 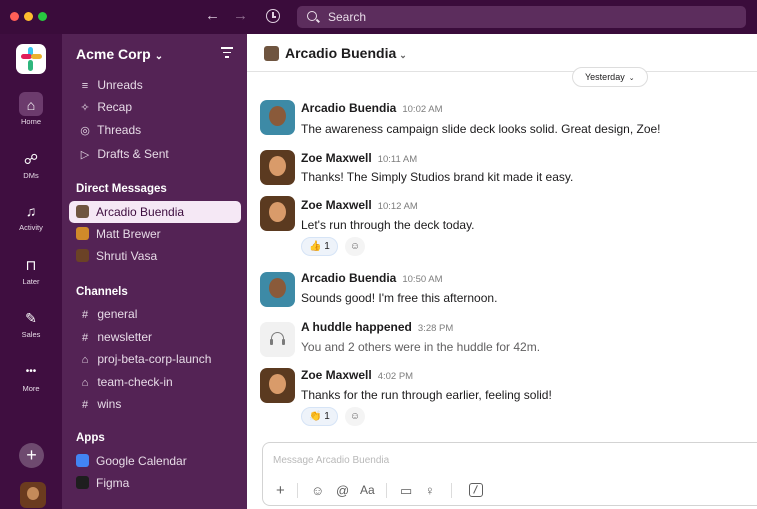 I want to click on sidebar-item-general: # general, so click(x=106, y=314).